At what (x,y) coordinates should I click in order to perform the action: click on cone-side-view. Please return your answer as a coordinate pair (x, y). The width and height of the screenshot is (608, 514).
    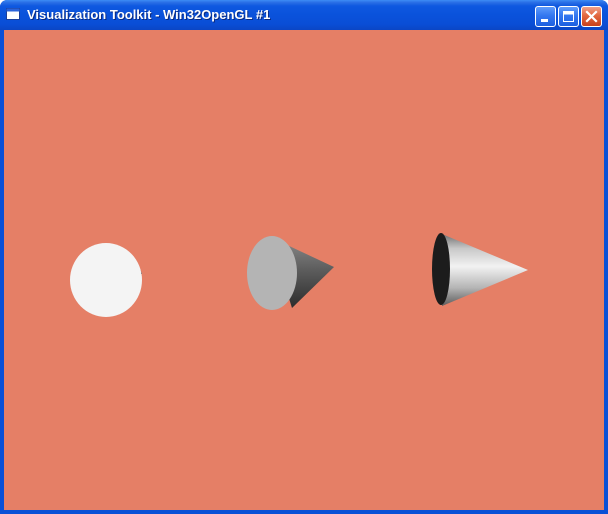
    Looking at the image, I should click on (480, 269).